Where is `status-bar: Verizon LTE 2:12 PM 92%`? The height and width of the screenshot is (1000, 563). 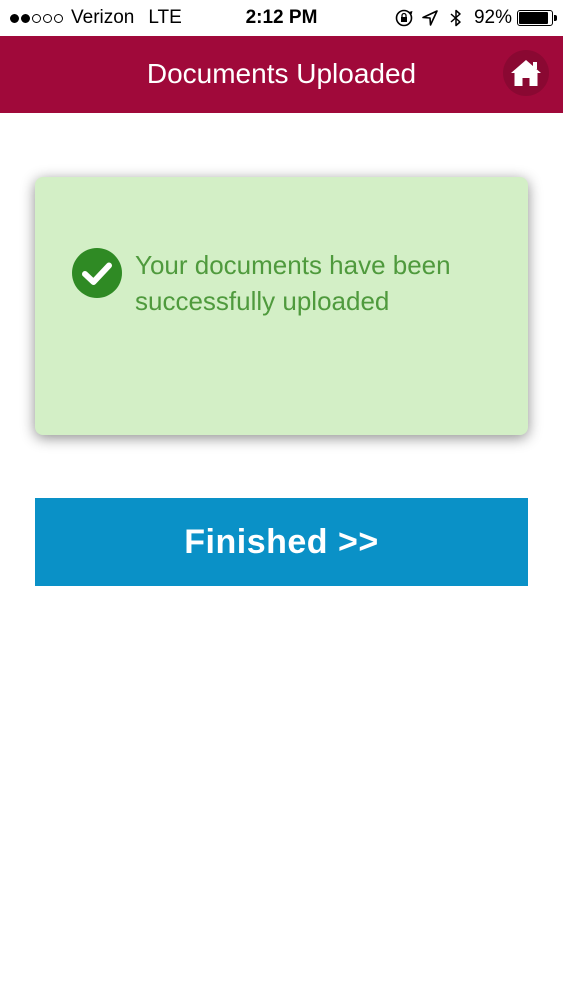 status-bar: Verizon LTE 2:12 PM 92% is located at coordinates (281, 18).